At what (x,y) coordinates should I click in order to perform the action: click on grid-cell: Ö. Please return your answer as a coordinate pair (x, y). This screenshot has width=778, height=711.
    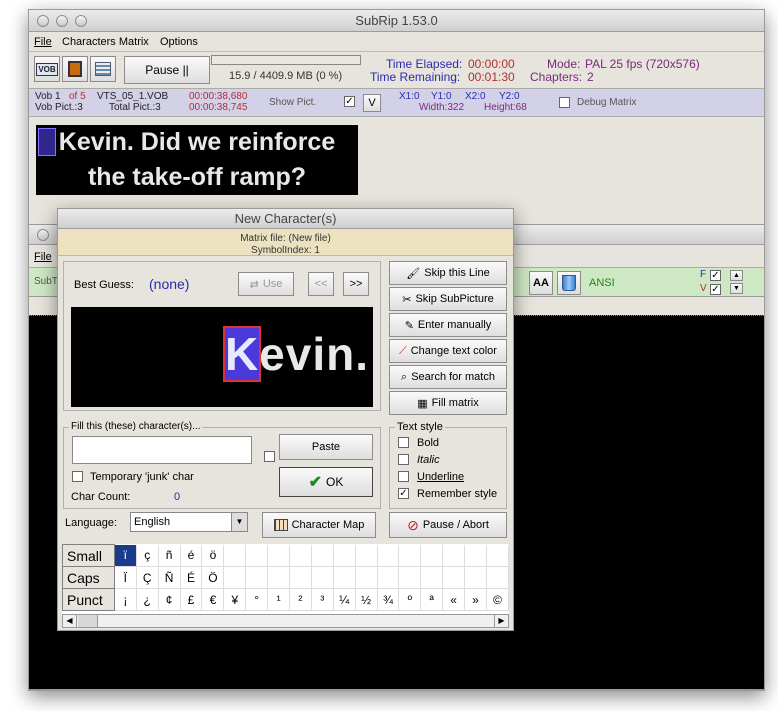
    Looking at the image, I should click on (213, 577).